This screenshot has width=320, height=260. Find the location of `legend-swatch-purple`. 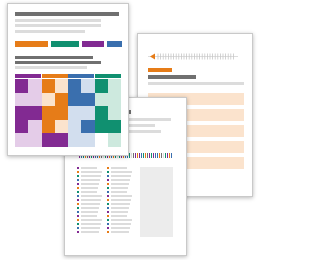

legend-swatch-purple is located at coordinates (93, 44).